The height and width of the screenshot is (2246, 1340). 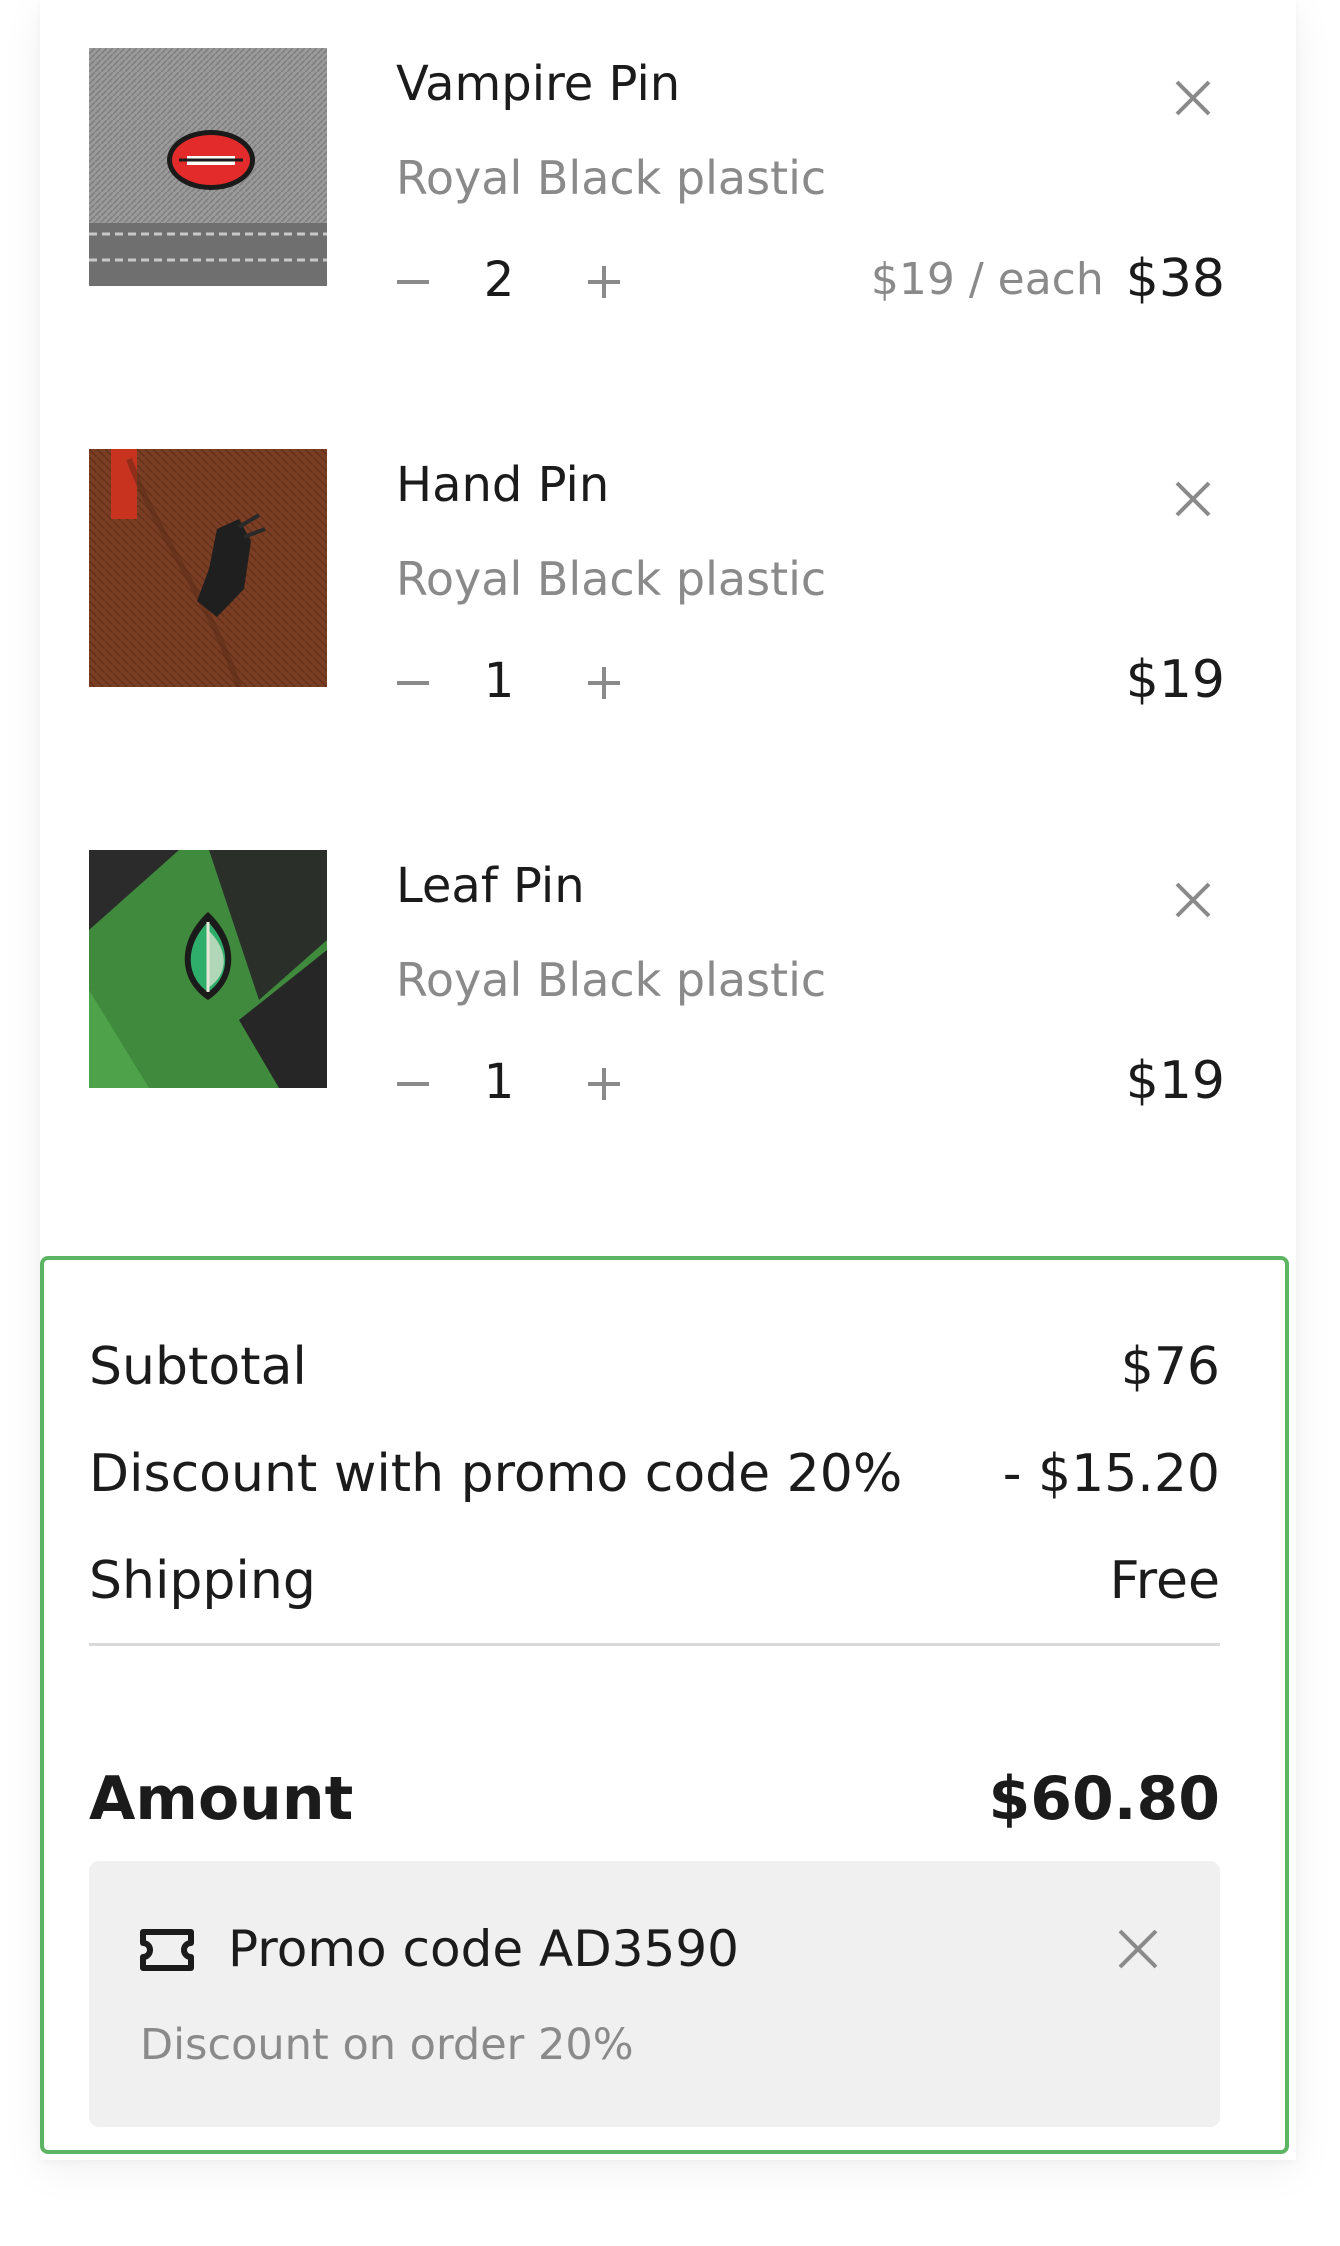 I want to click on shipping-value: Free, so click(x=1164, y=1581).